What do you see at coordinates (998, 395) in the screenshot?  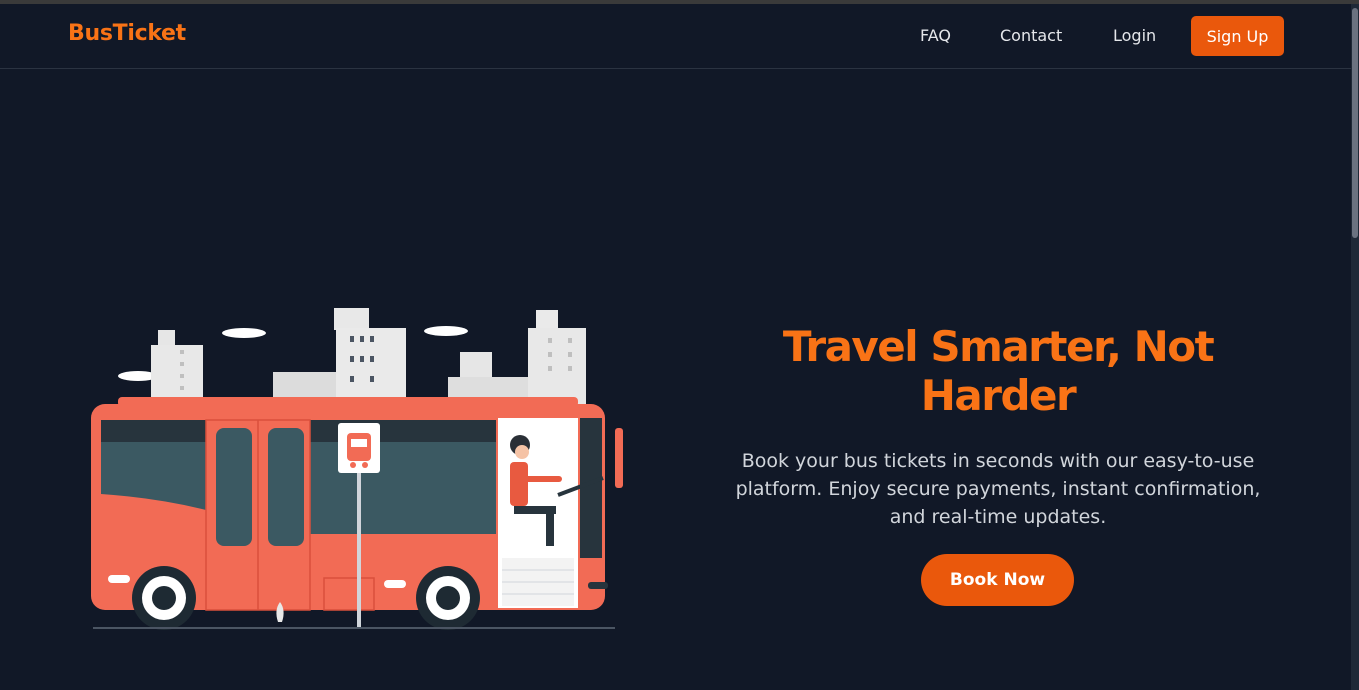 I see `hero-title-line2: Harder` at bounding box center [998, 395].